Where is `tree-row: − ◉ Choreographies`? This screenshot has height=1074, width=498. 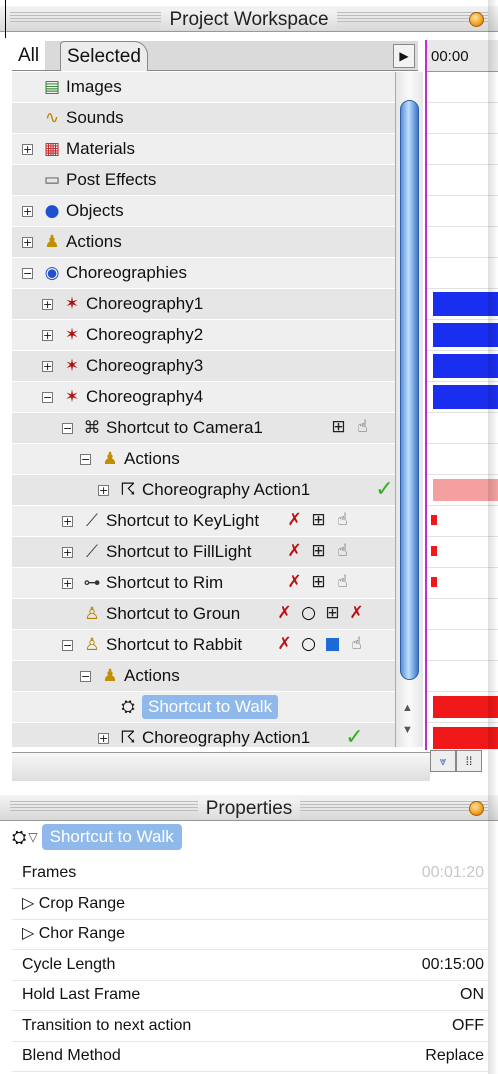
tree-row: − ◉ Choreographies is located at coordinates (203, 273).